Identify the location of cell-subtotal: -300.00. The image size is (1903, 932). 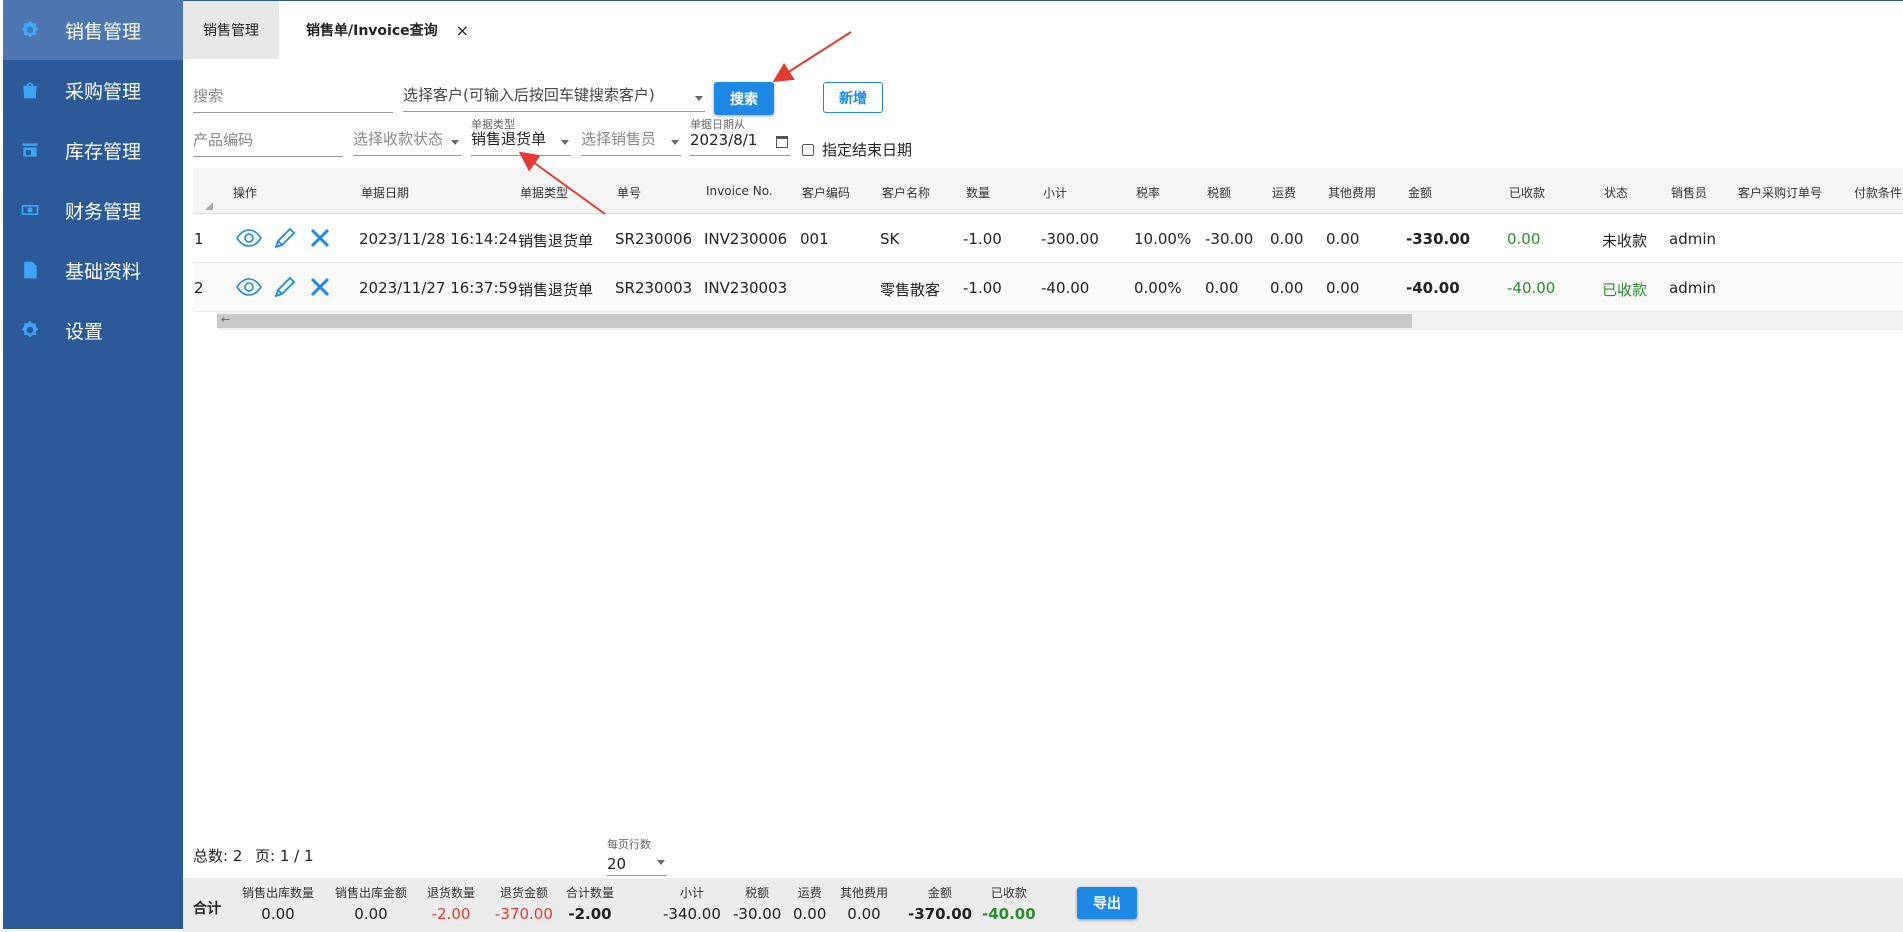
(1070, 239).